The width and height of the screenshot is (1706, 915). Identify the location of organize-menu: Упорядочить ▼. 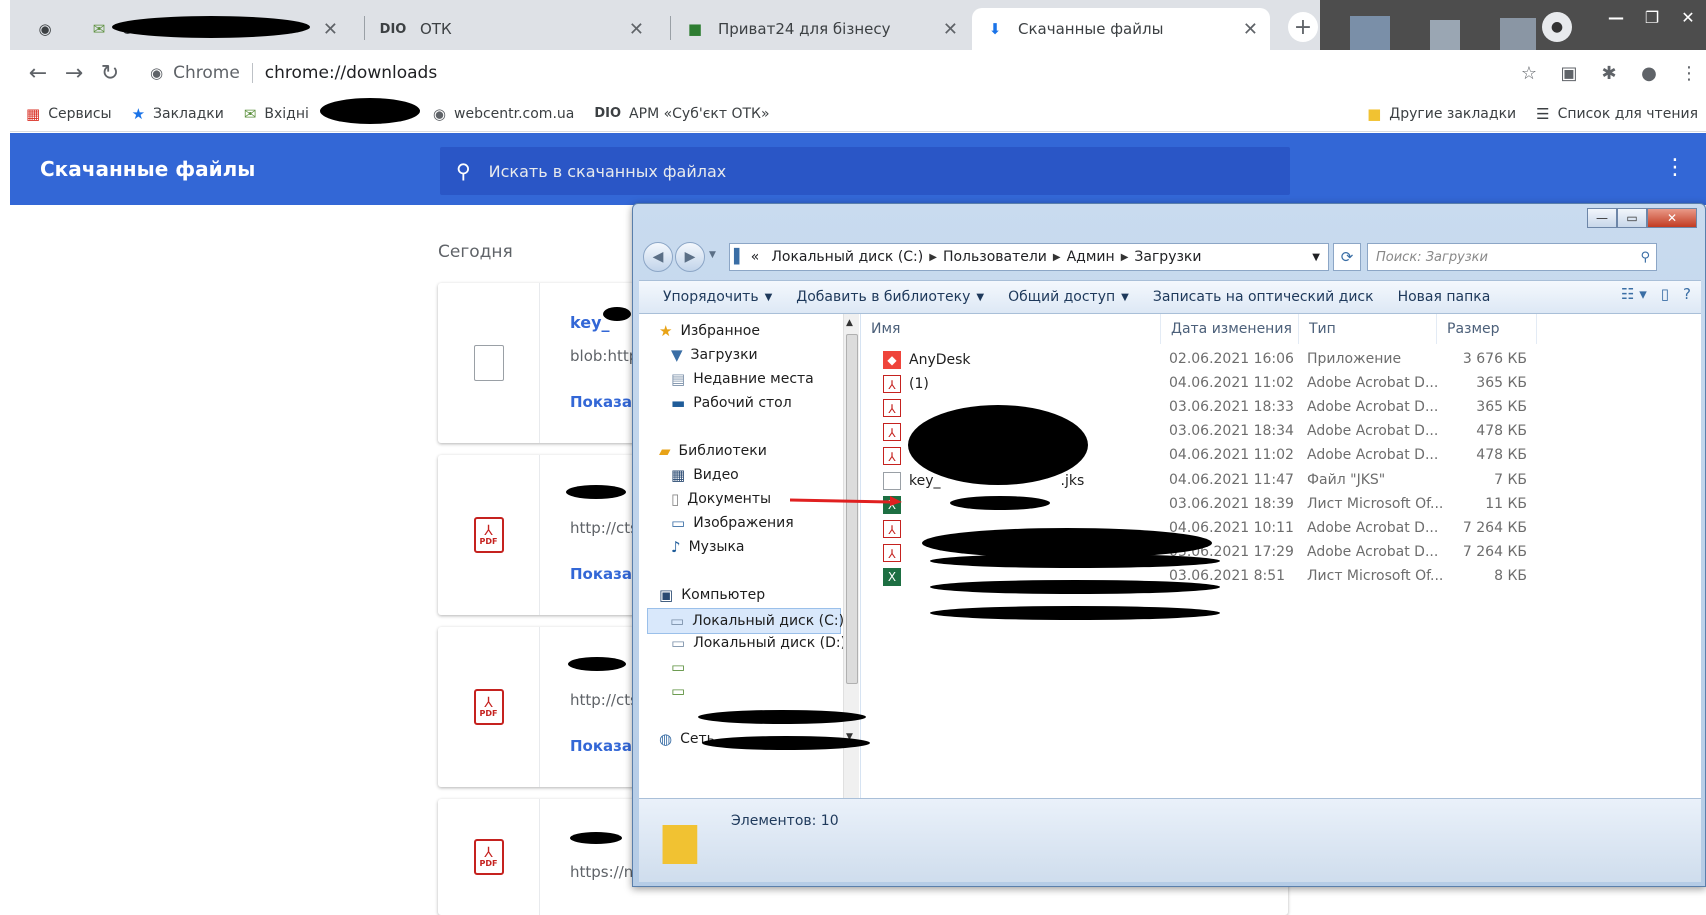
(717, 297).